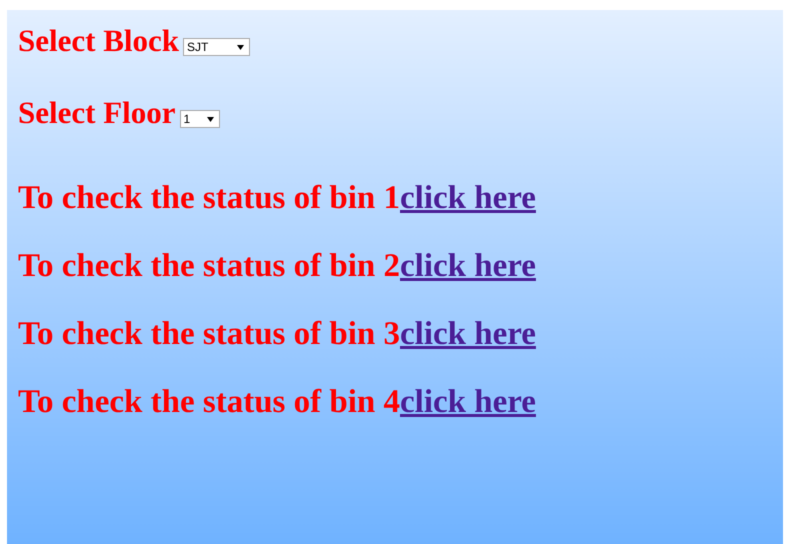 The image size is (785, 544). I want to click on bin-status-text: To check the status of bin 1, so click(209, 198).